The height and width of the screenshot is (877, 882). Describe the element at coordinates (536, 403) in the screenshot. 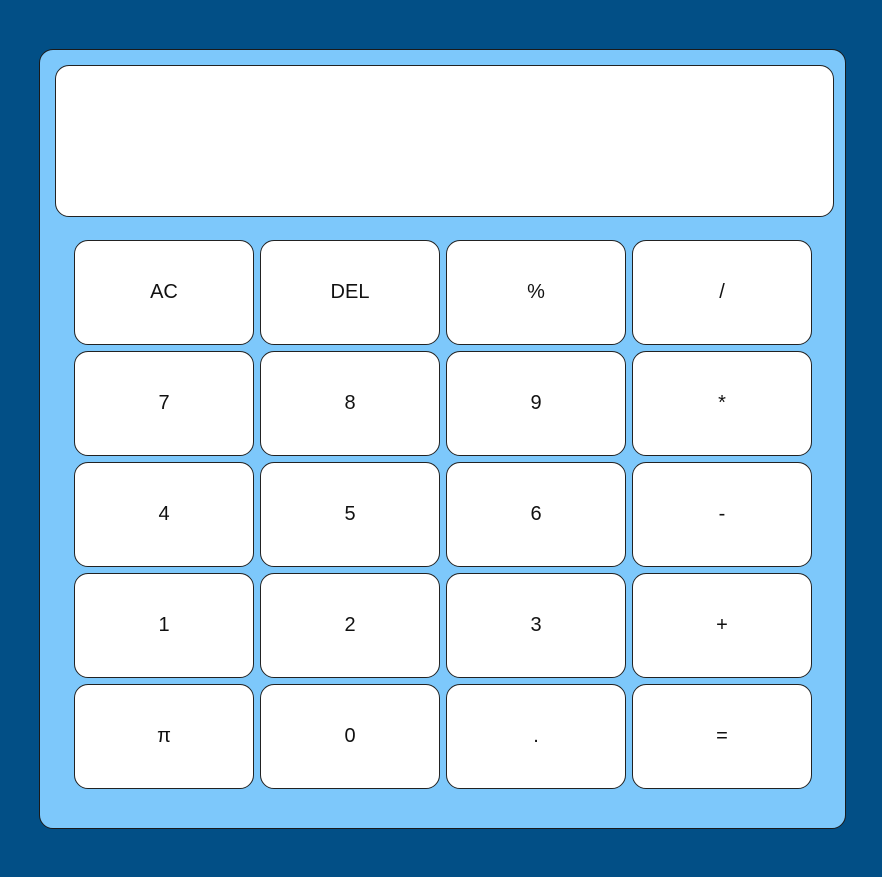

I see `digit-9-button: 9` at that location.